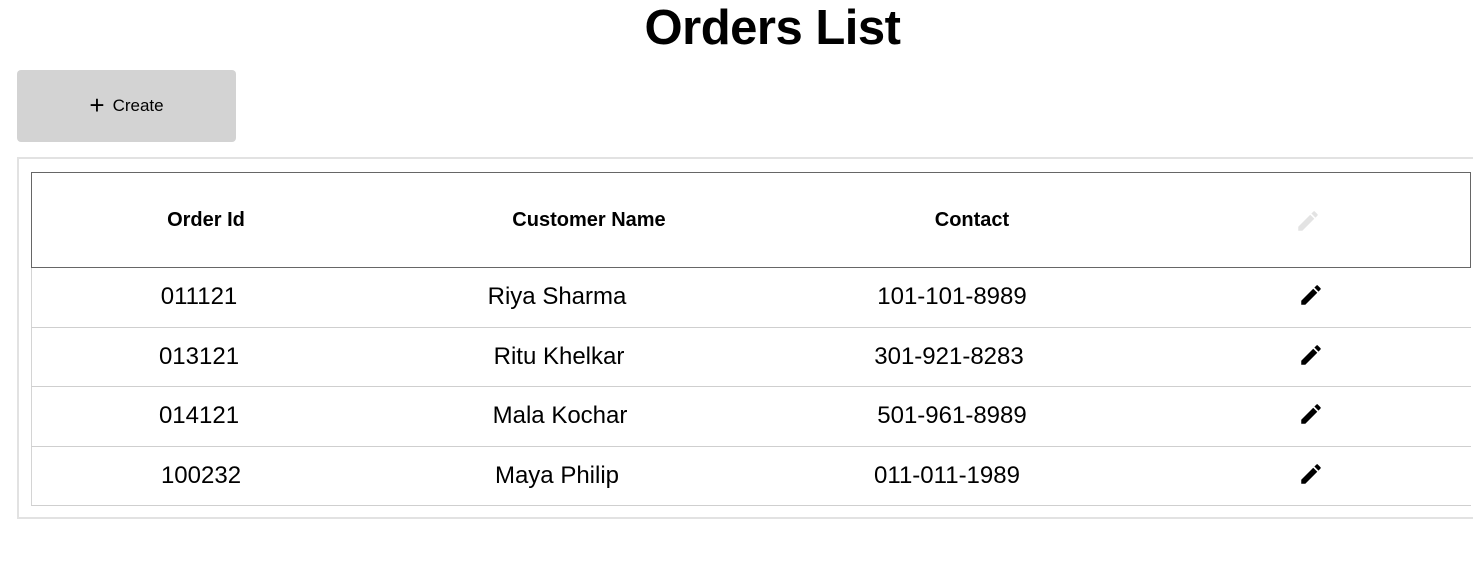 This screenshot has height=578, width=1473. What do you see at coordinates (972, 219) in the screenshot?
I see `column-header-contact: Contact` at bounding box center [972, 219].